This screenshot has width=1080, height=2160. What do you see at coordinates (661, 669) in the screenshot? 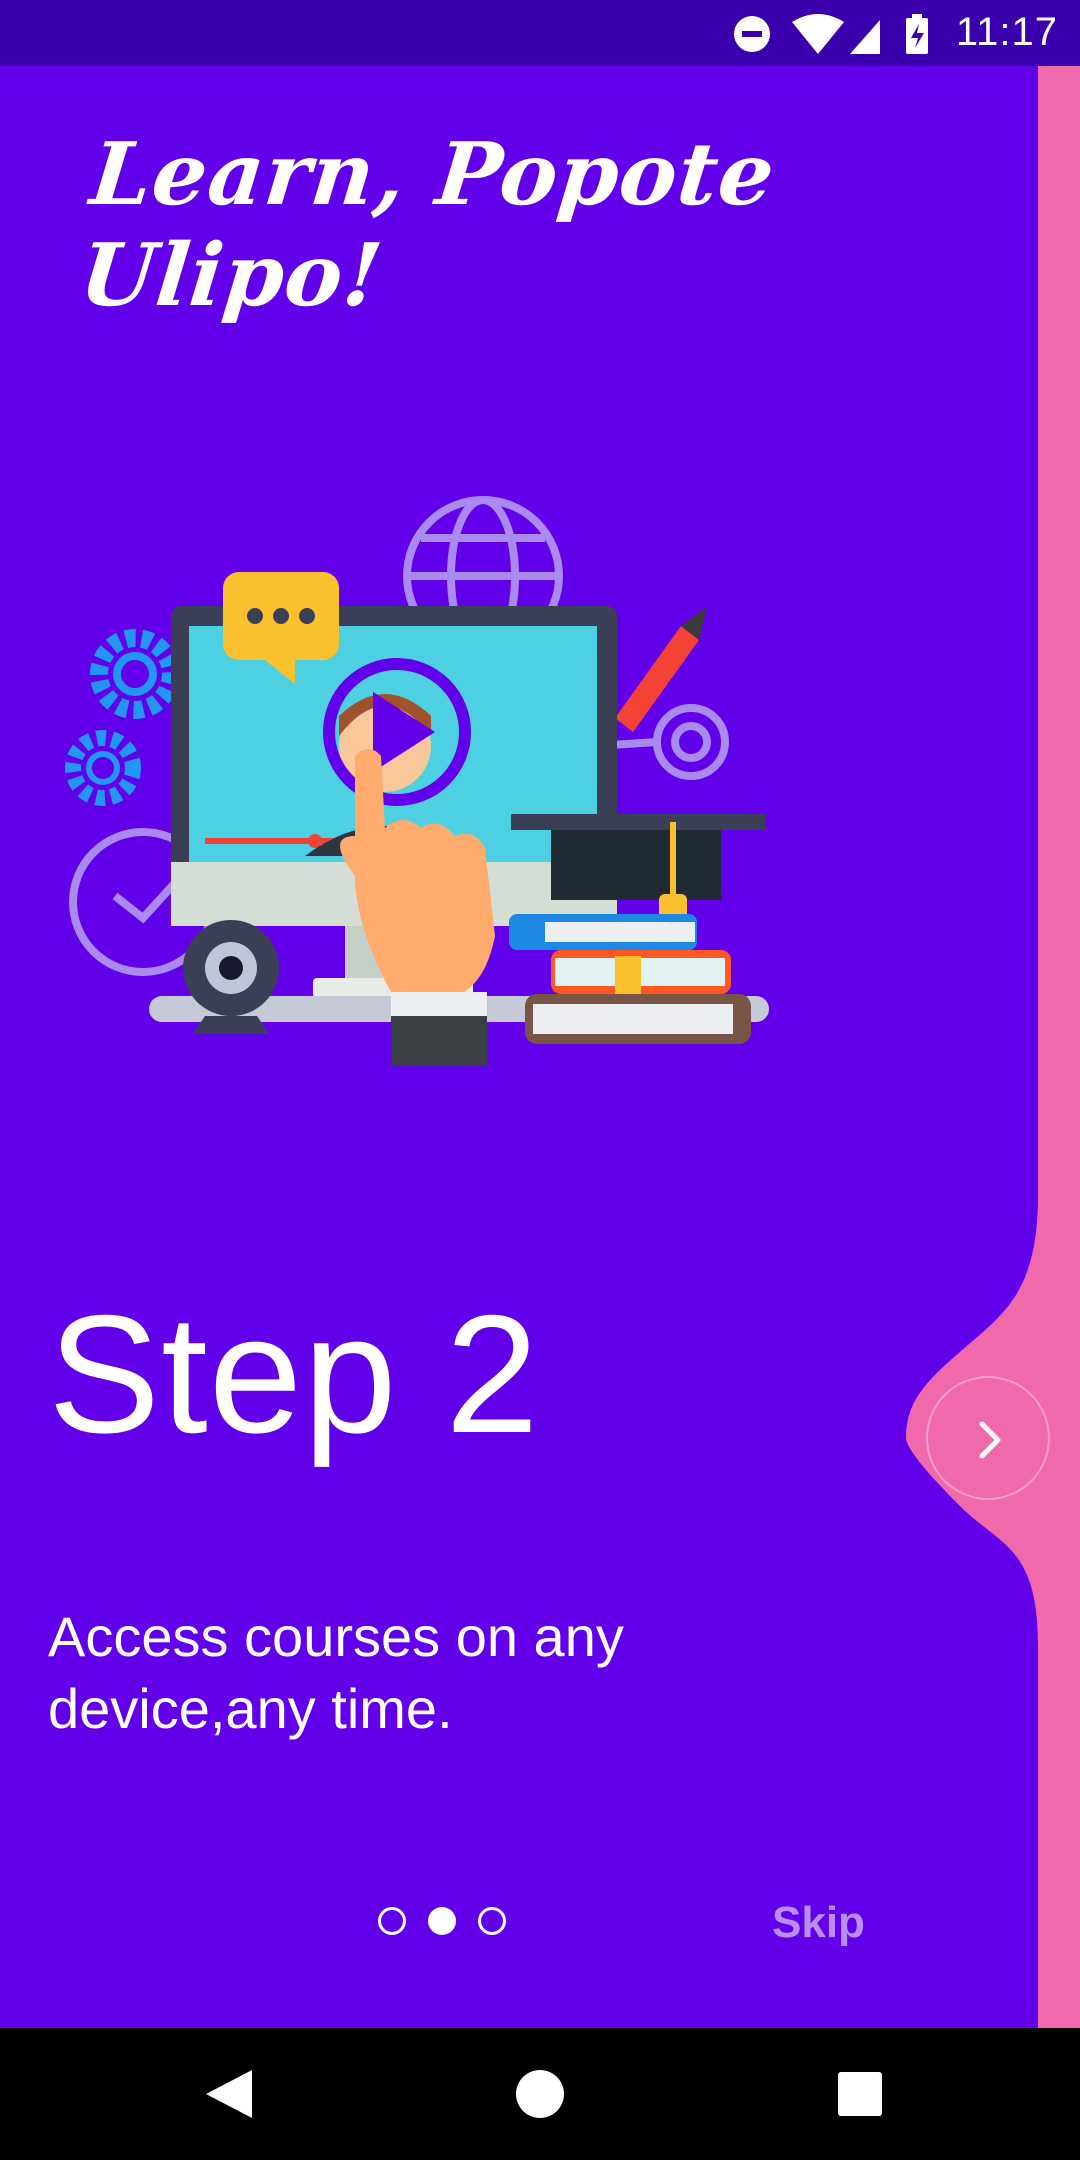
I see `pencil-icon` at bounding box center [661, 669].